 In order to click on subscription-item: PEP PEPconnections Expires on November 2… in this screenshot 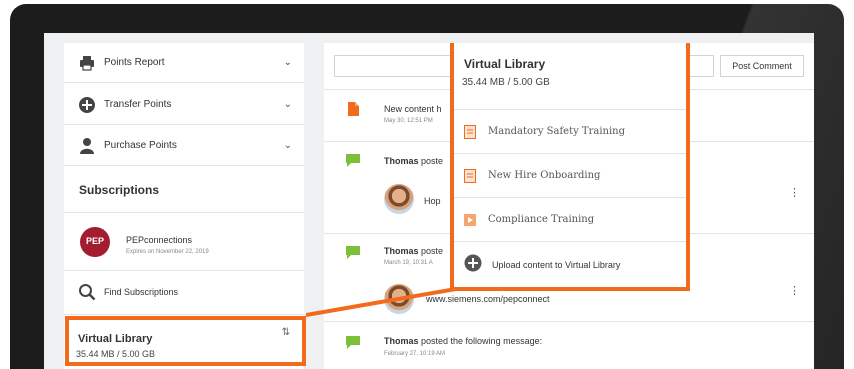, I will do `click(184, 242)`.